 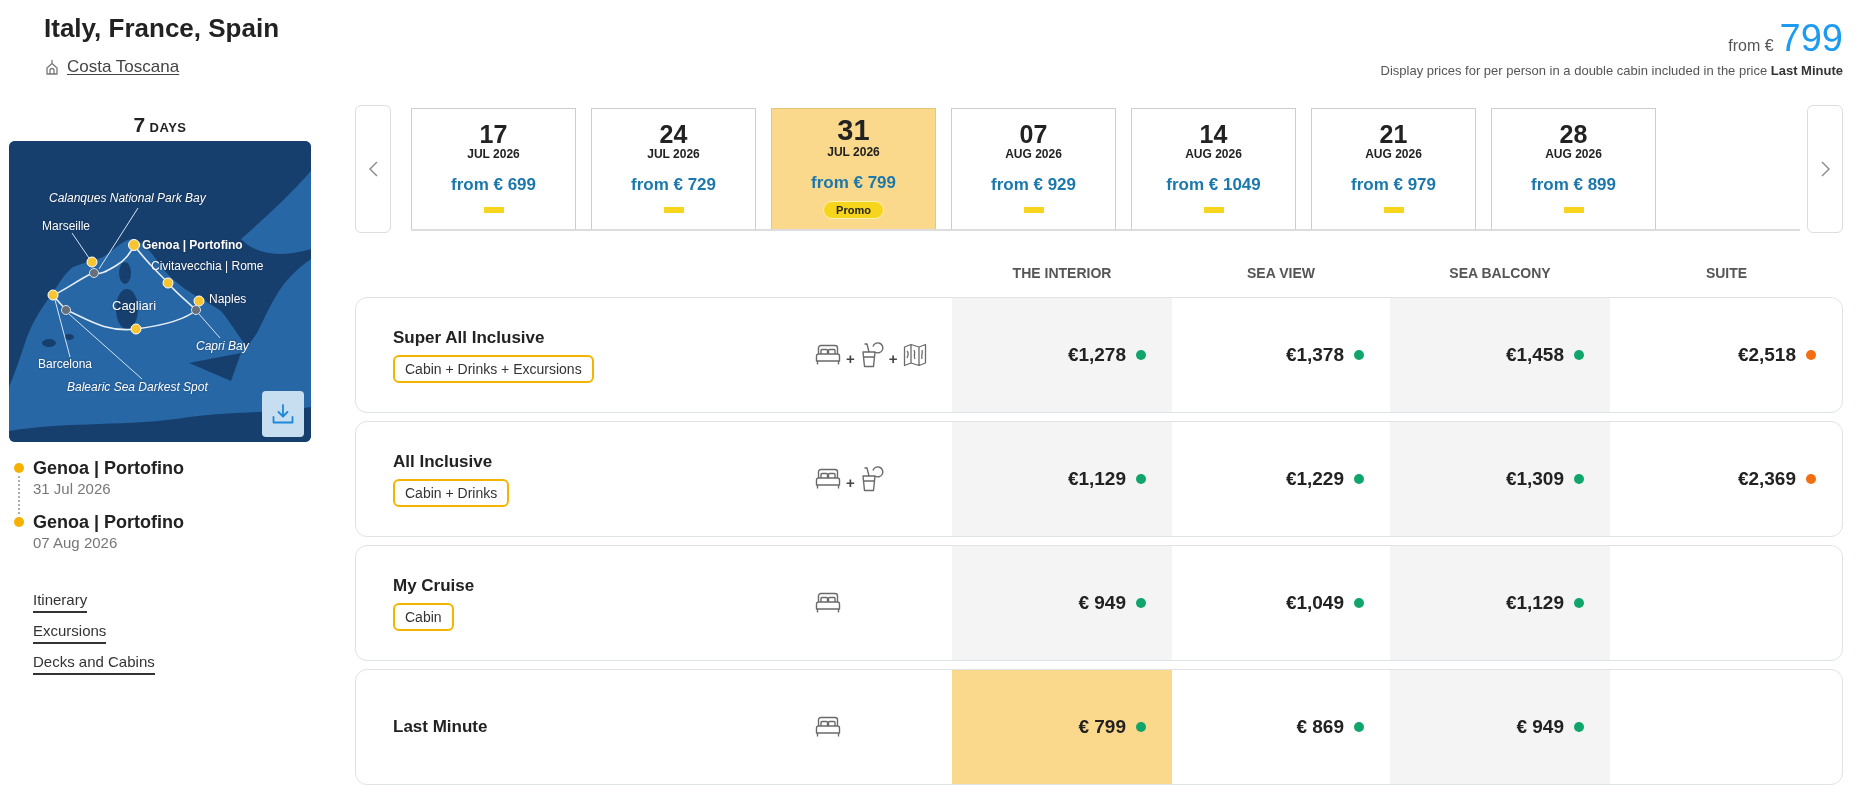 What do you see at coordinates (228, 299) in the screenshot?
I see `map-label: Naples` at bounding box center [228, 299].